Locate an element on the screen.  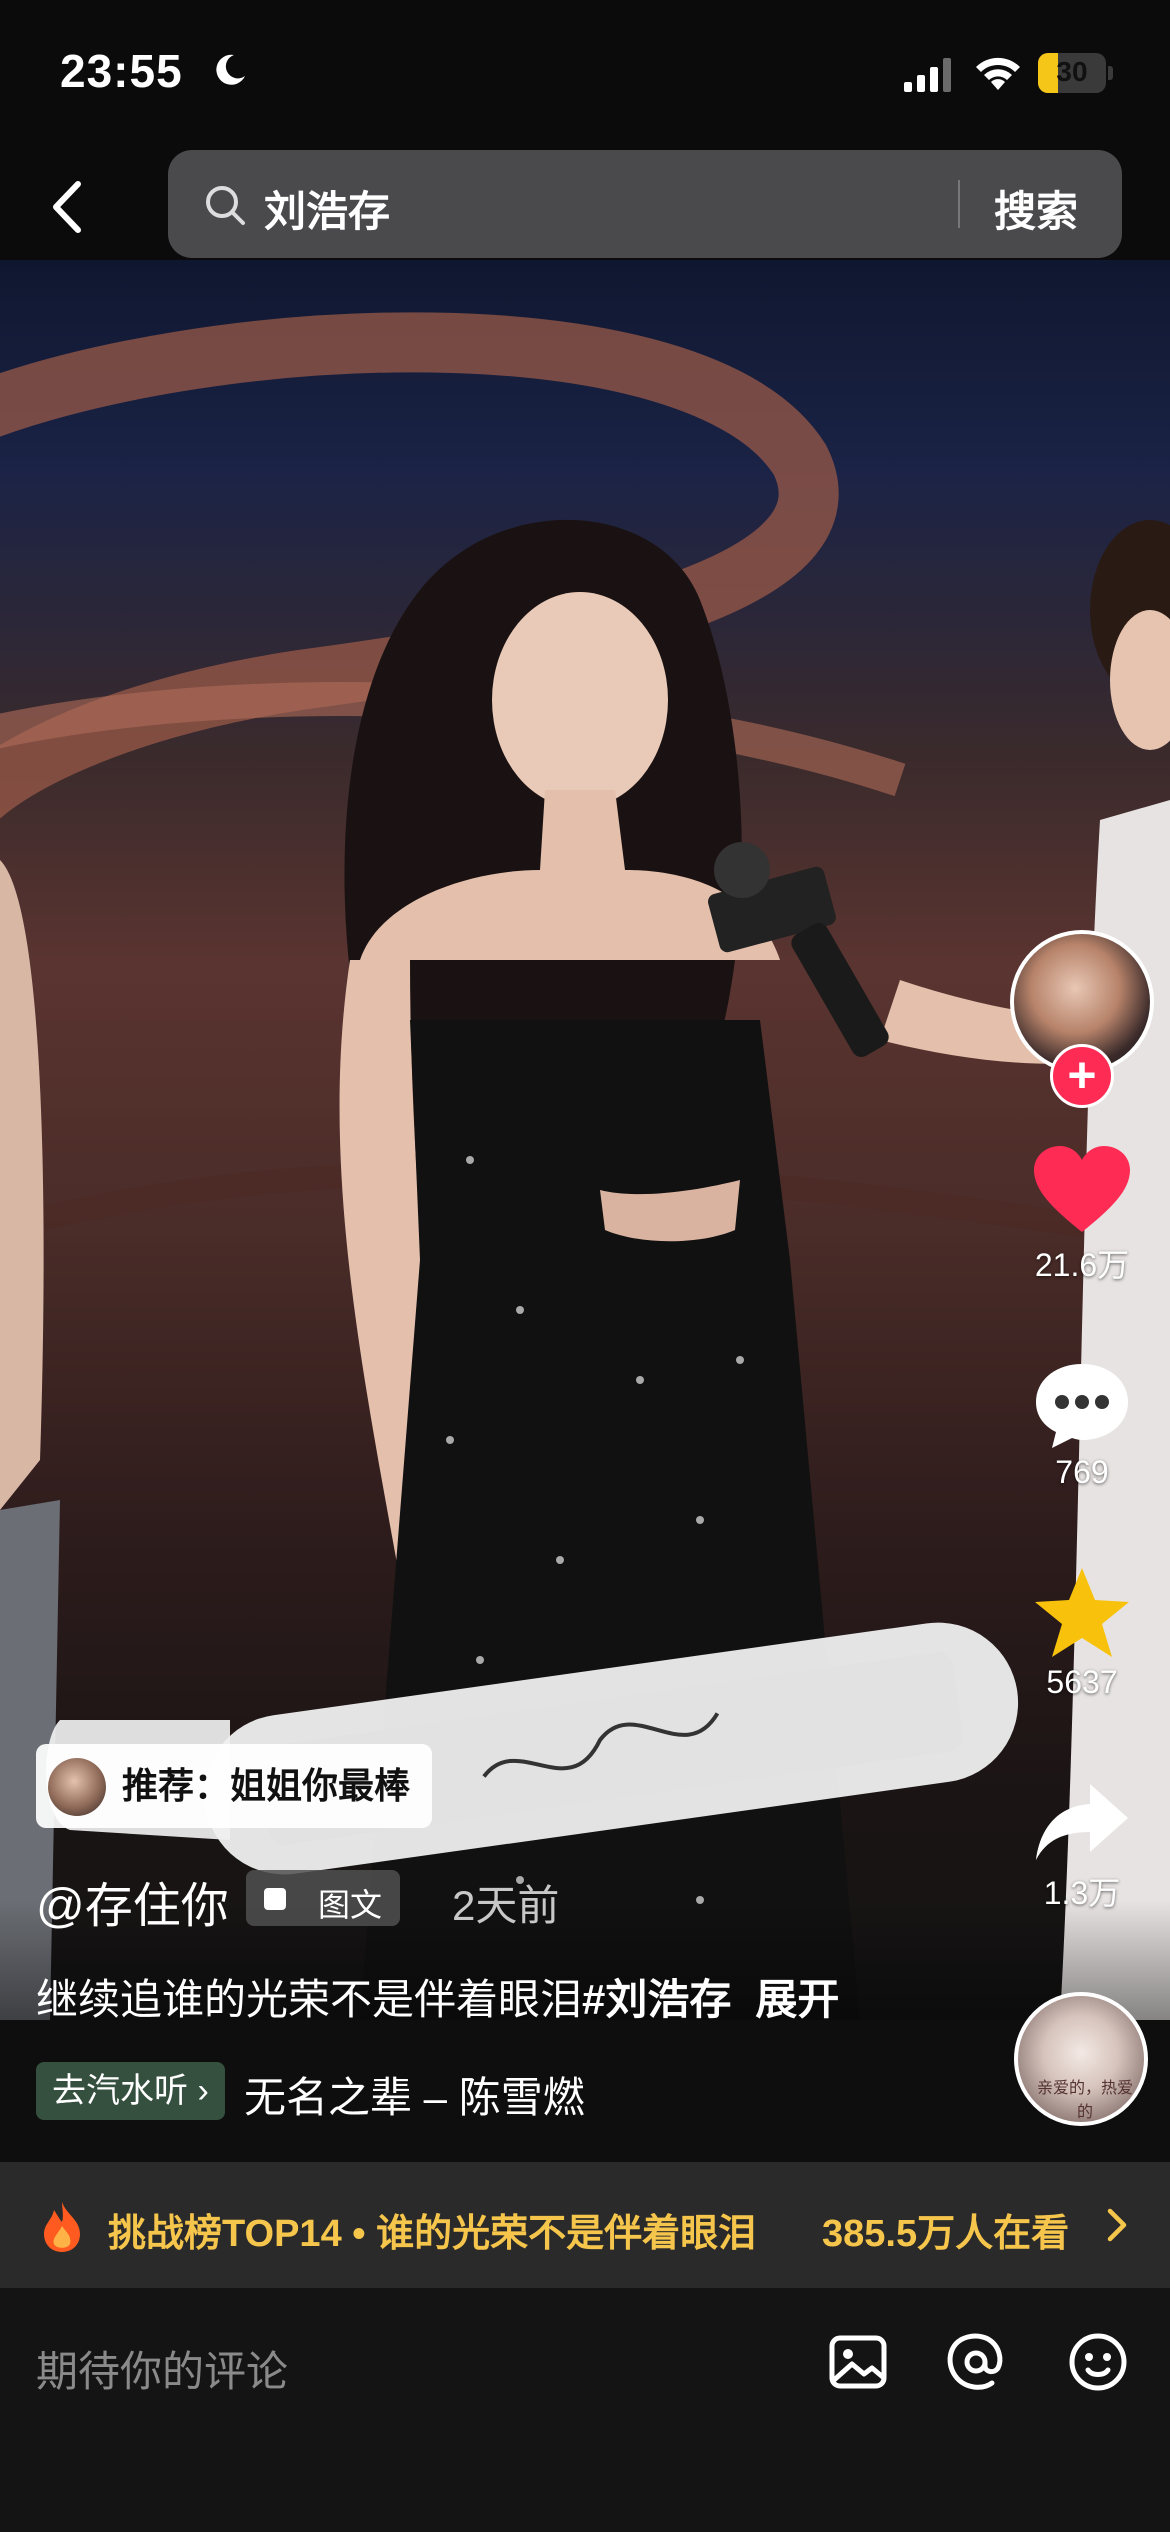
search-icon is located at coordinates (225, 205).